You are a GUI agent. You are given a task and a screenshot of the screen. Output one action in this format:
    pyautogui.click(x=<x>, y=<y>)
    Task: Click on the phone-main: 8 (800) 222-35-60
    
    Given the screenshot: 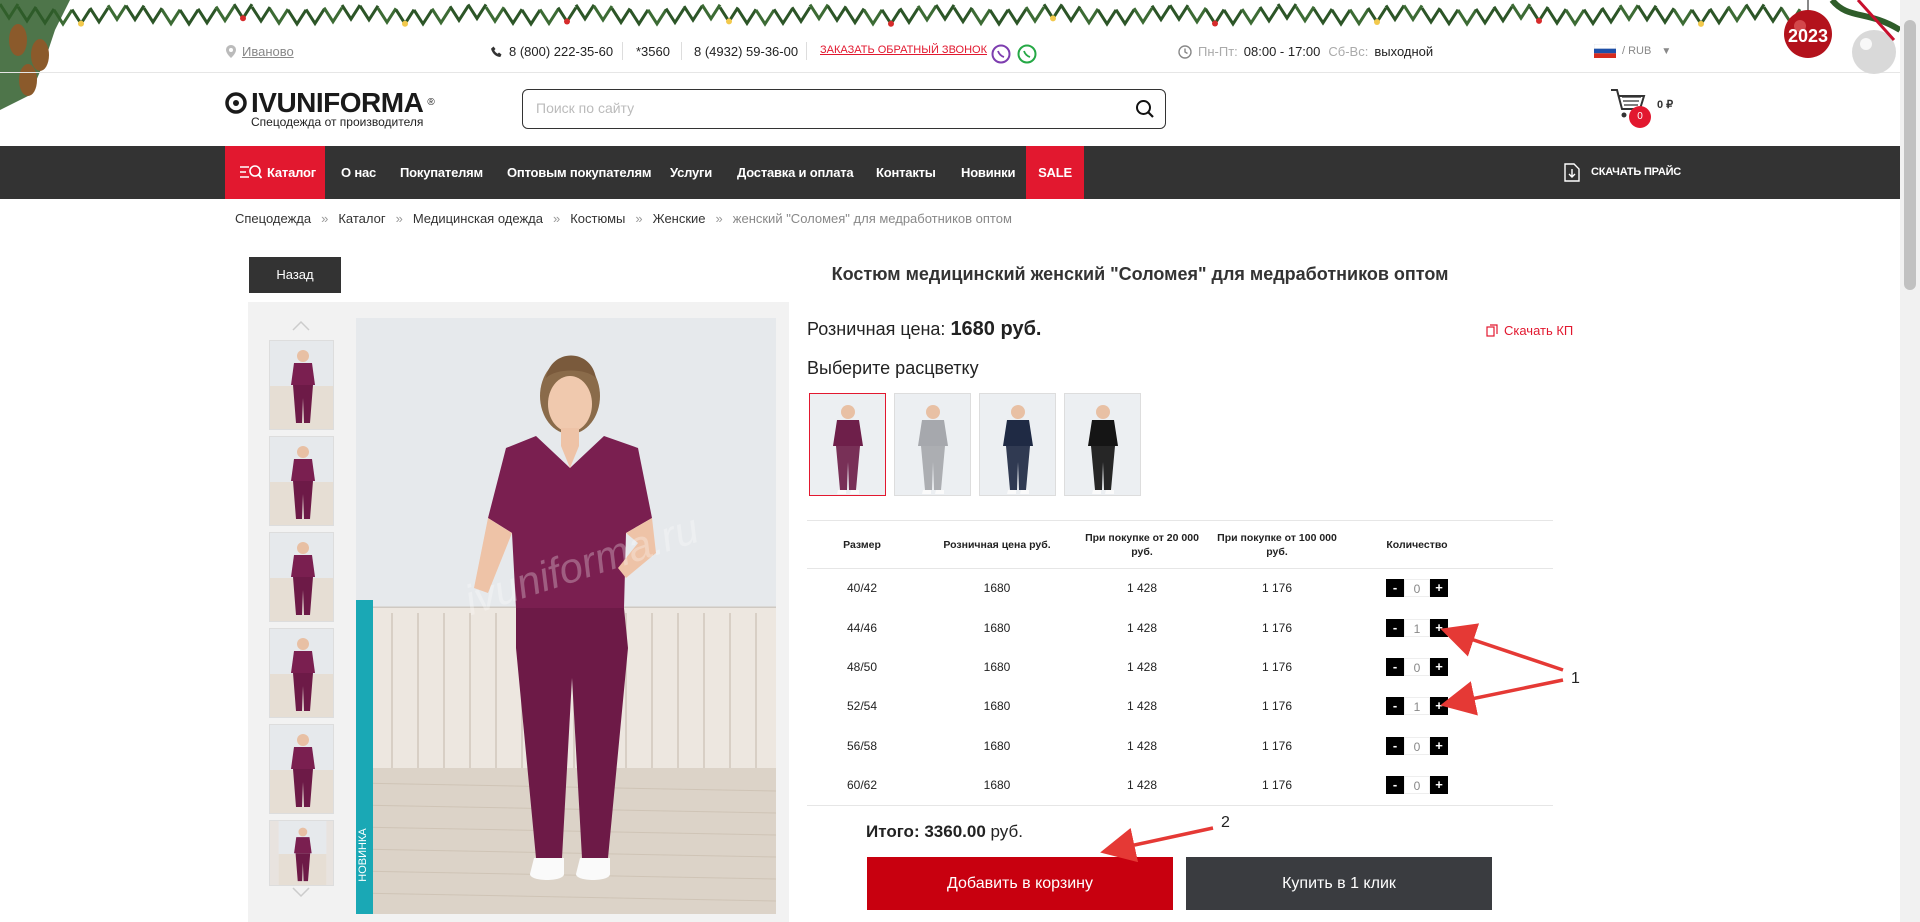 What is the action you would take?
    pyautogui.click(x=552, y=51)
    